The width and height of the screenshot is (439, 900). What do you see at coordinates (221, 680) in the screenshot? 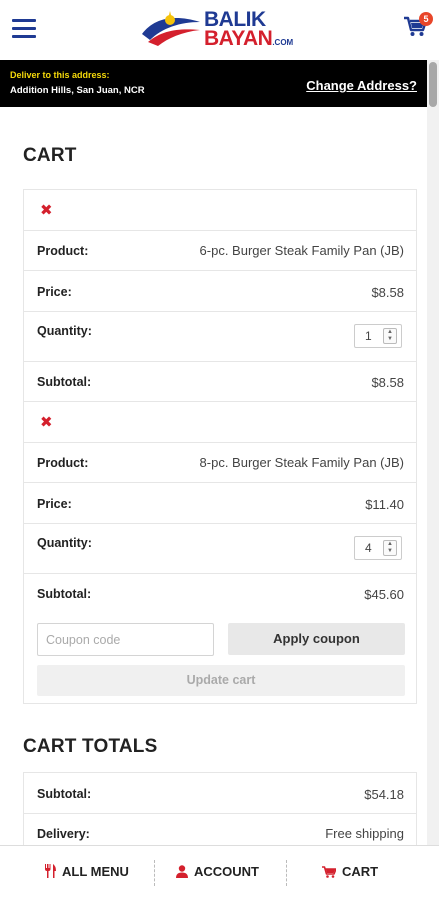
I see `update-cart-button: Update cart` at bounding box center [221, 680].